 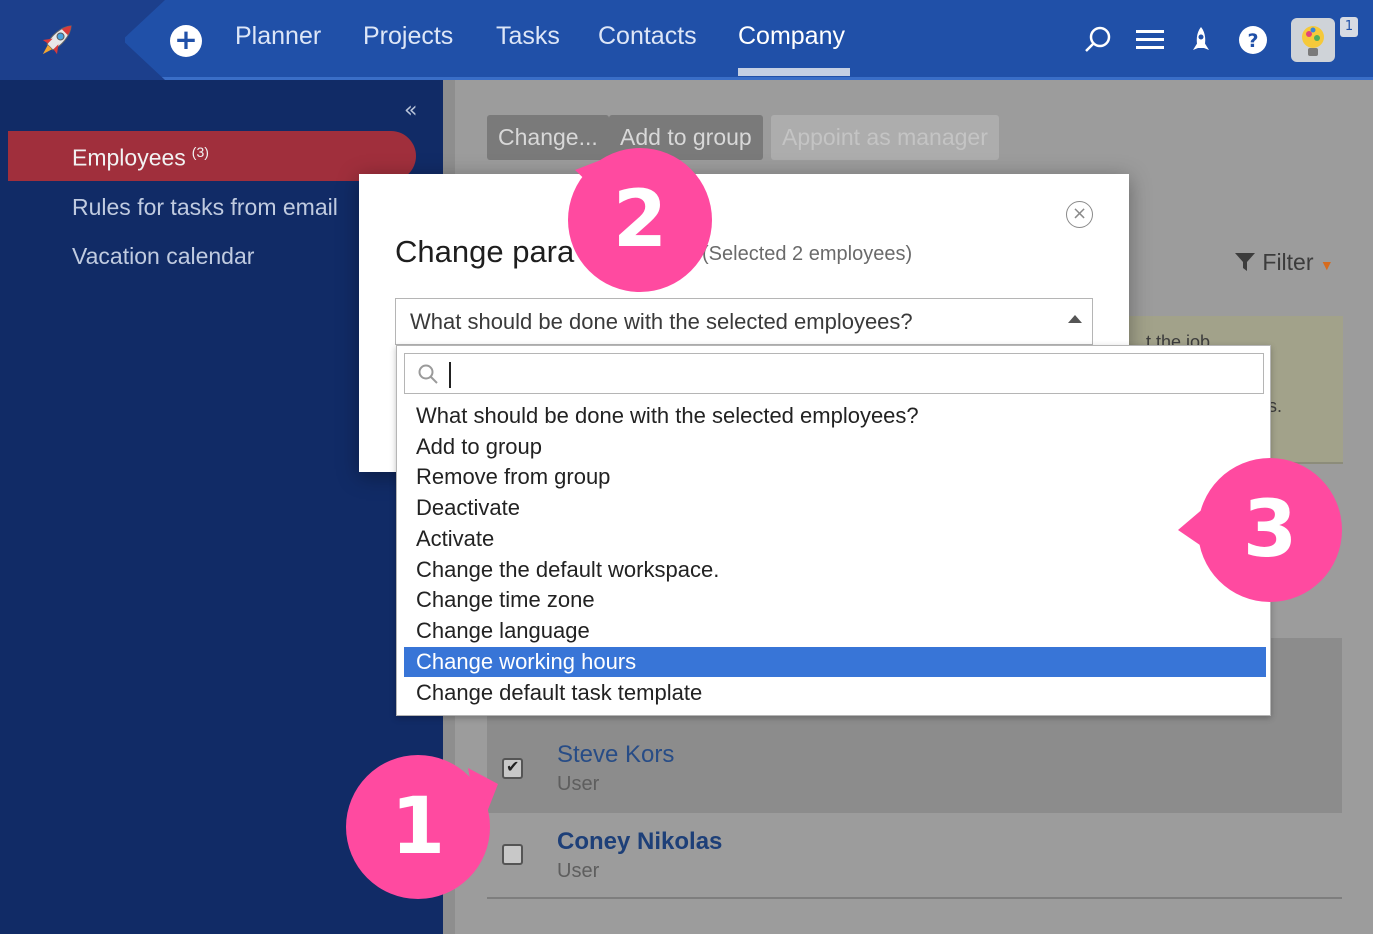 What do you see at coordinates (835, 600) in the screenshot?
I see `dropdown-option: Change time zone` at bounding box center [835, 600].